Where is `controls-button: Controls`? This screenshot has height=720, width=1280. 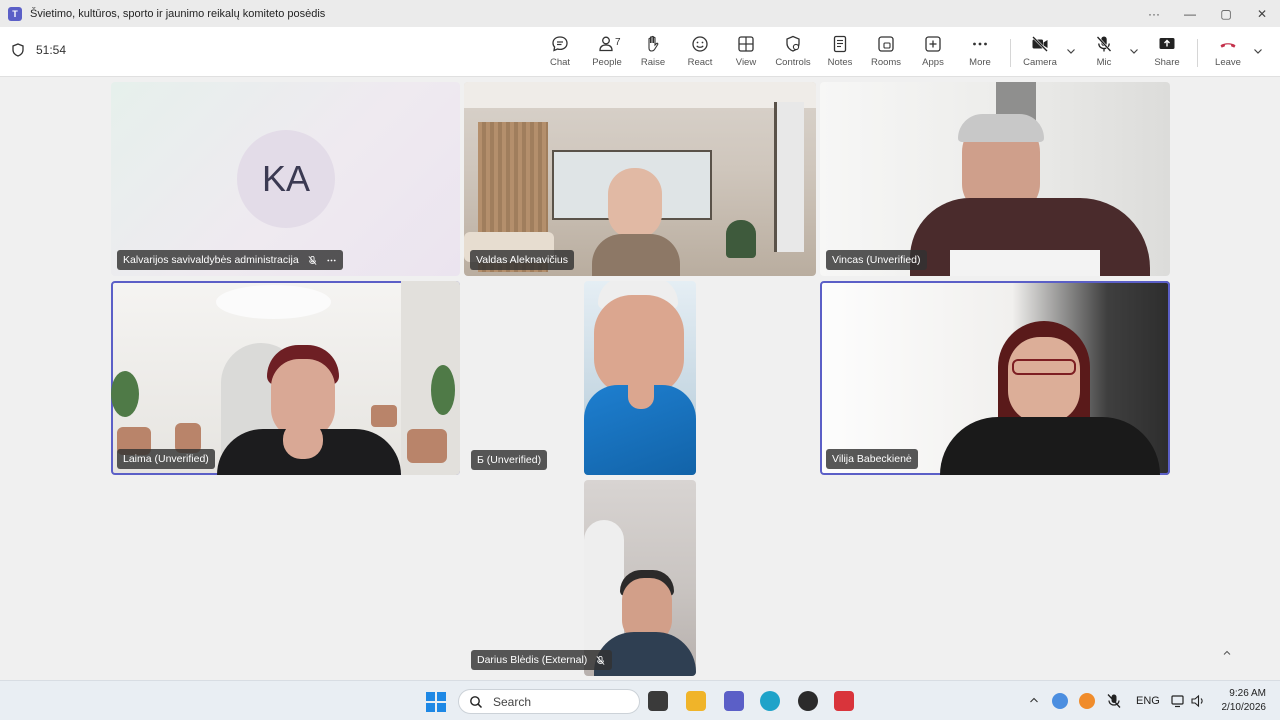 controls-button: Controls is located at coordinates (793, 51).